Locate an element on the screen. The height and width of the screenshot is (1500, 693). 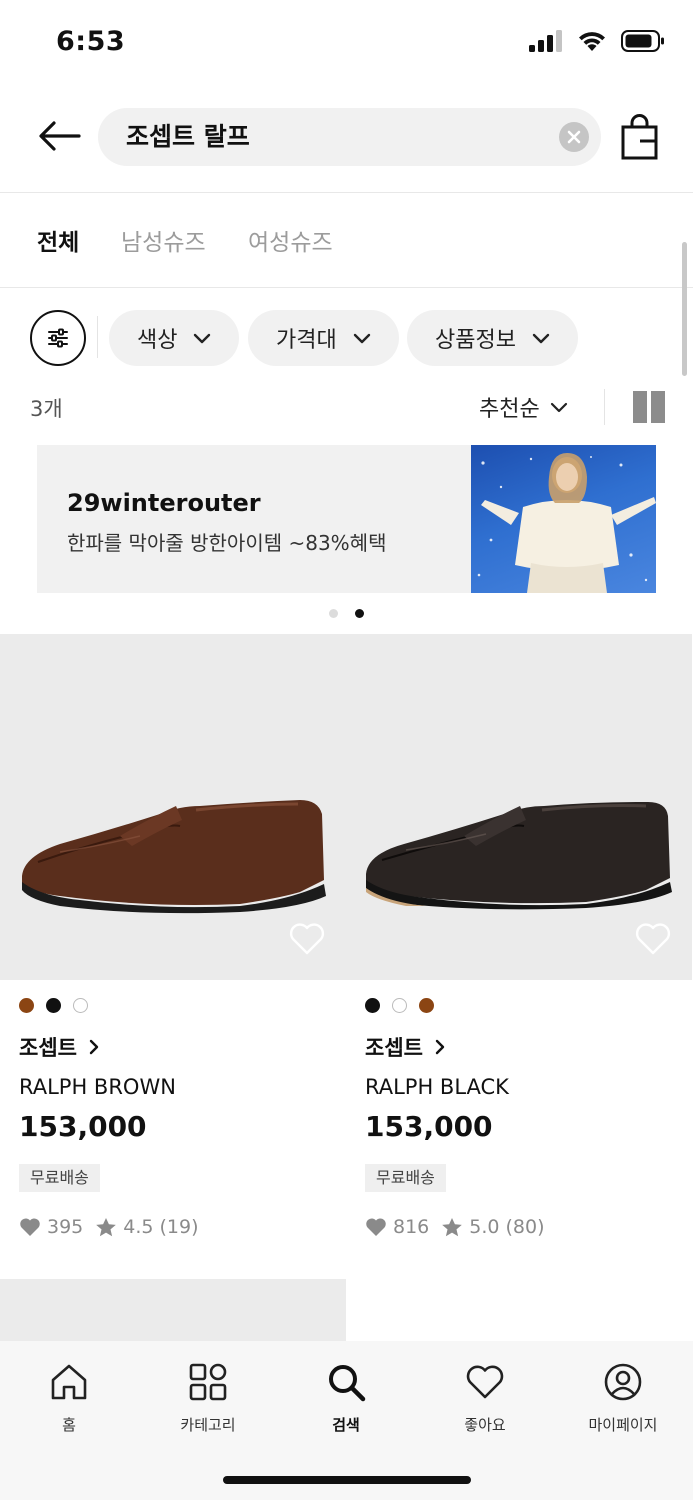
filter-product-info-chip: 상품정보 is located at coordinates (492, 338).